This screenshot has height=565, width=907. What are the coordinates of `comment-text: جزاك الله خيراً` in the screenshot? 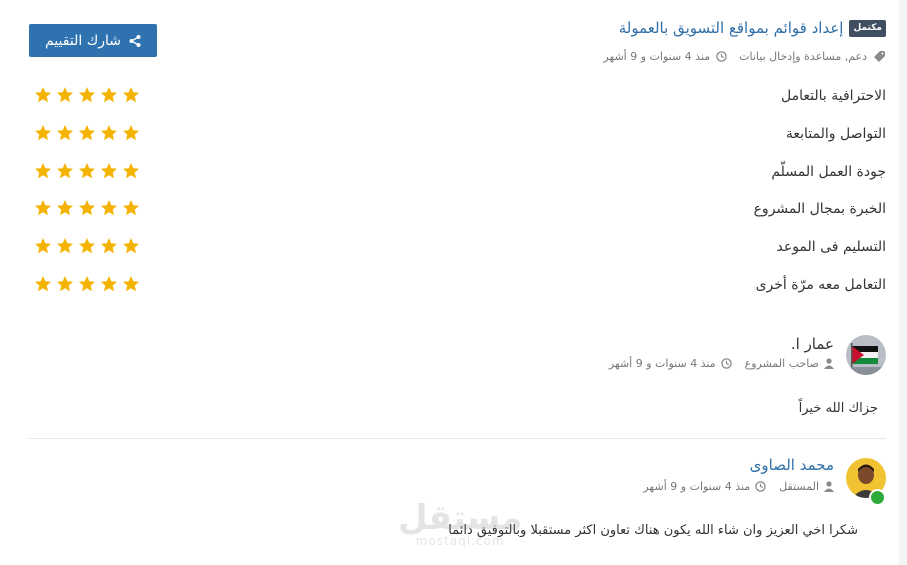 It's located at (838, 408).